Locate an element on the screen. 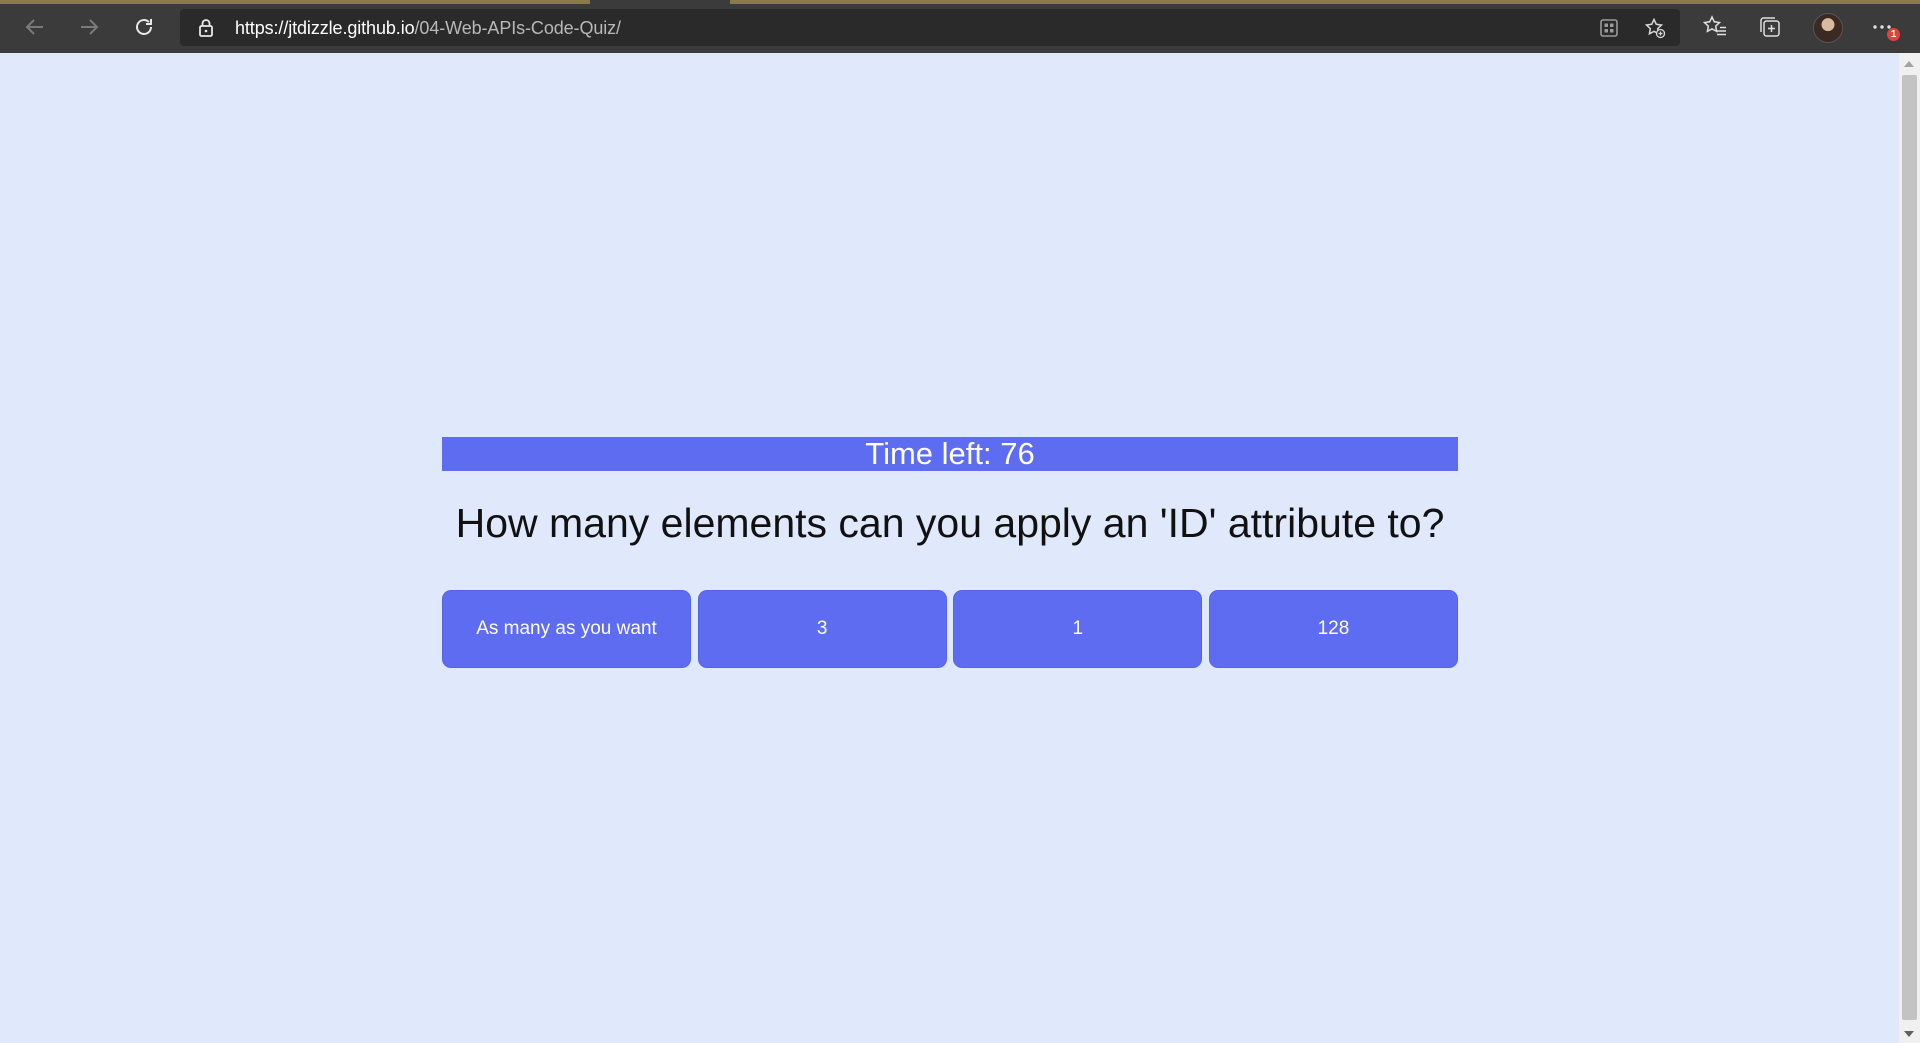 This screenshot has width=1920, height=1043. answer-button: As many as you want is located at coordinates (566, 629).